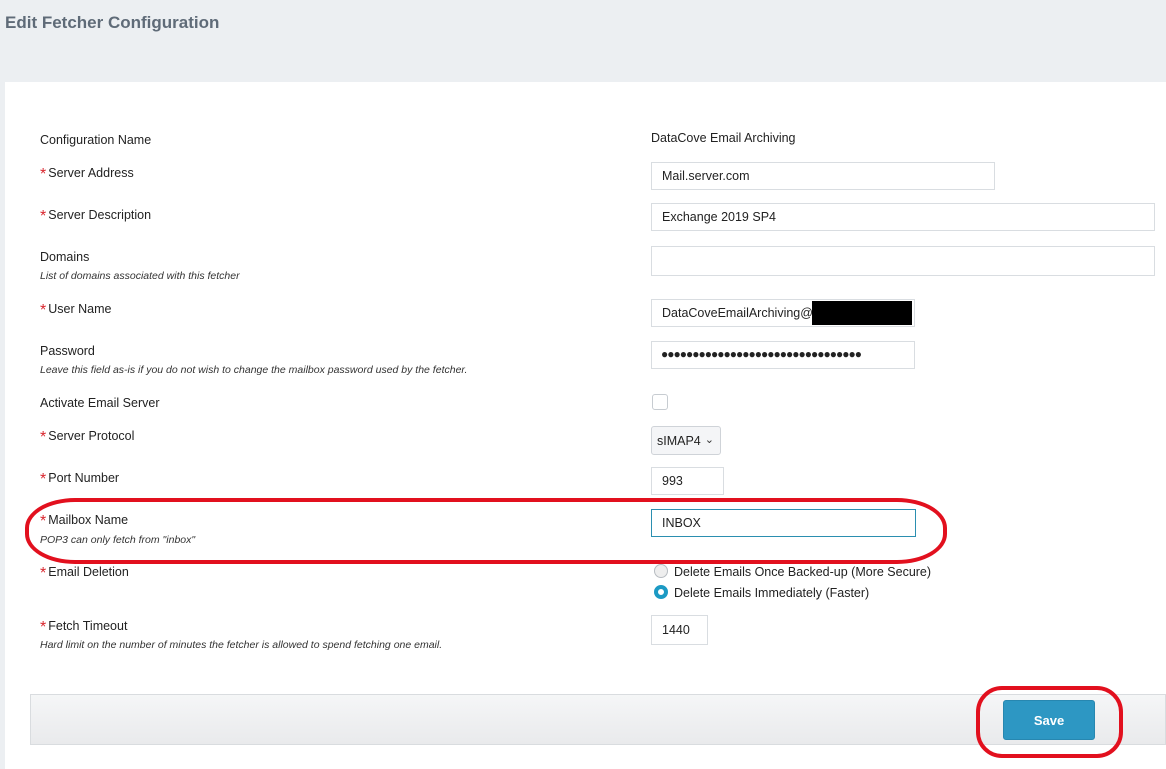 The height and width of the screenshot is (769, 1166). Describe the element at coordinates (723, 138) in the screenshot. I see `config-name-value: DataCove Email Archiving` at that location.